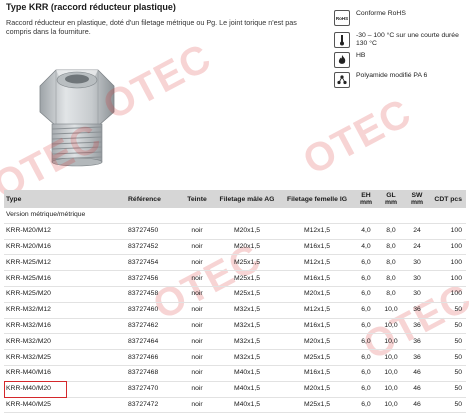  Describe the element at coordinates (65, 326) in the screenshot. I see `cell-type: KRR-M32/M16` at that location.